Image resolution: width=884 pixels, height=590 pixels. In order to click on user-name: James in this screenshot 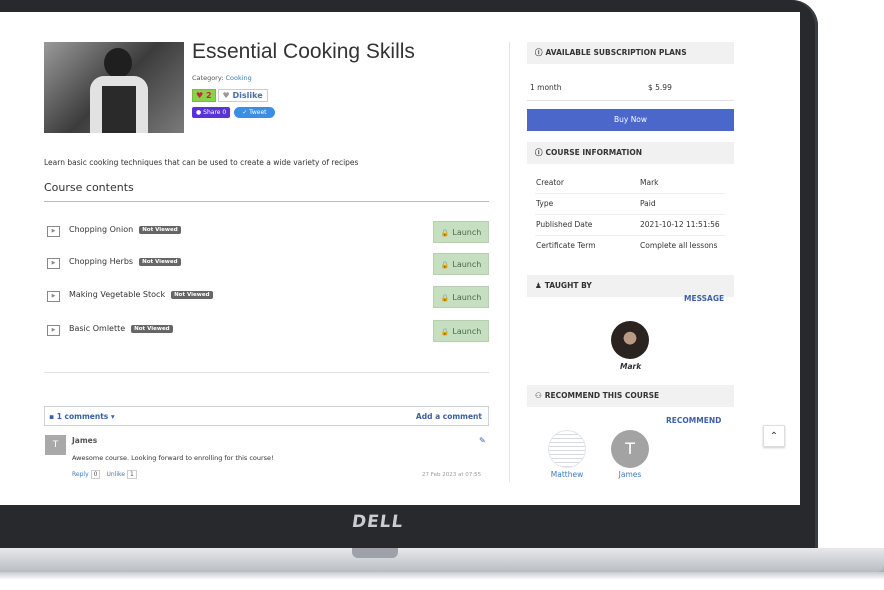, I will do `click(630, 474)`.